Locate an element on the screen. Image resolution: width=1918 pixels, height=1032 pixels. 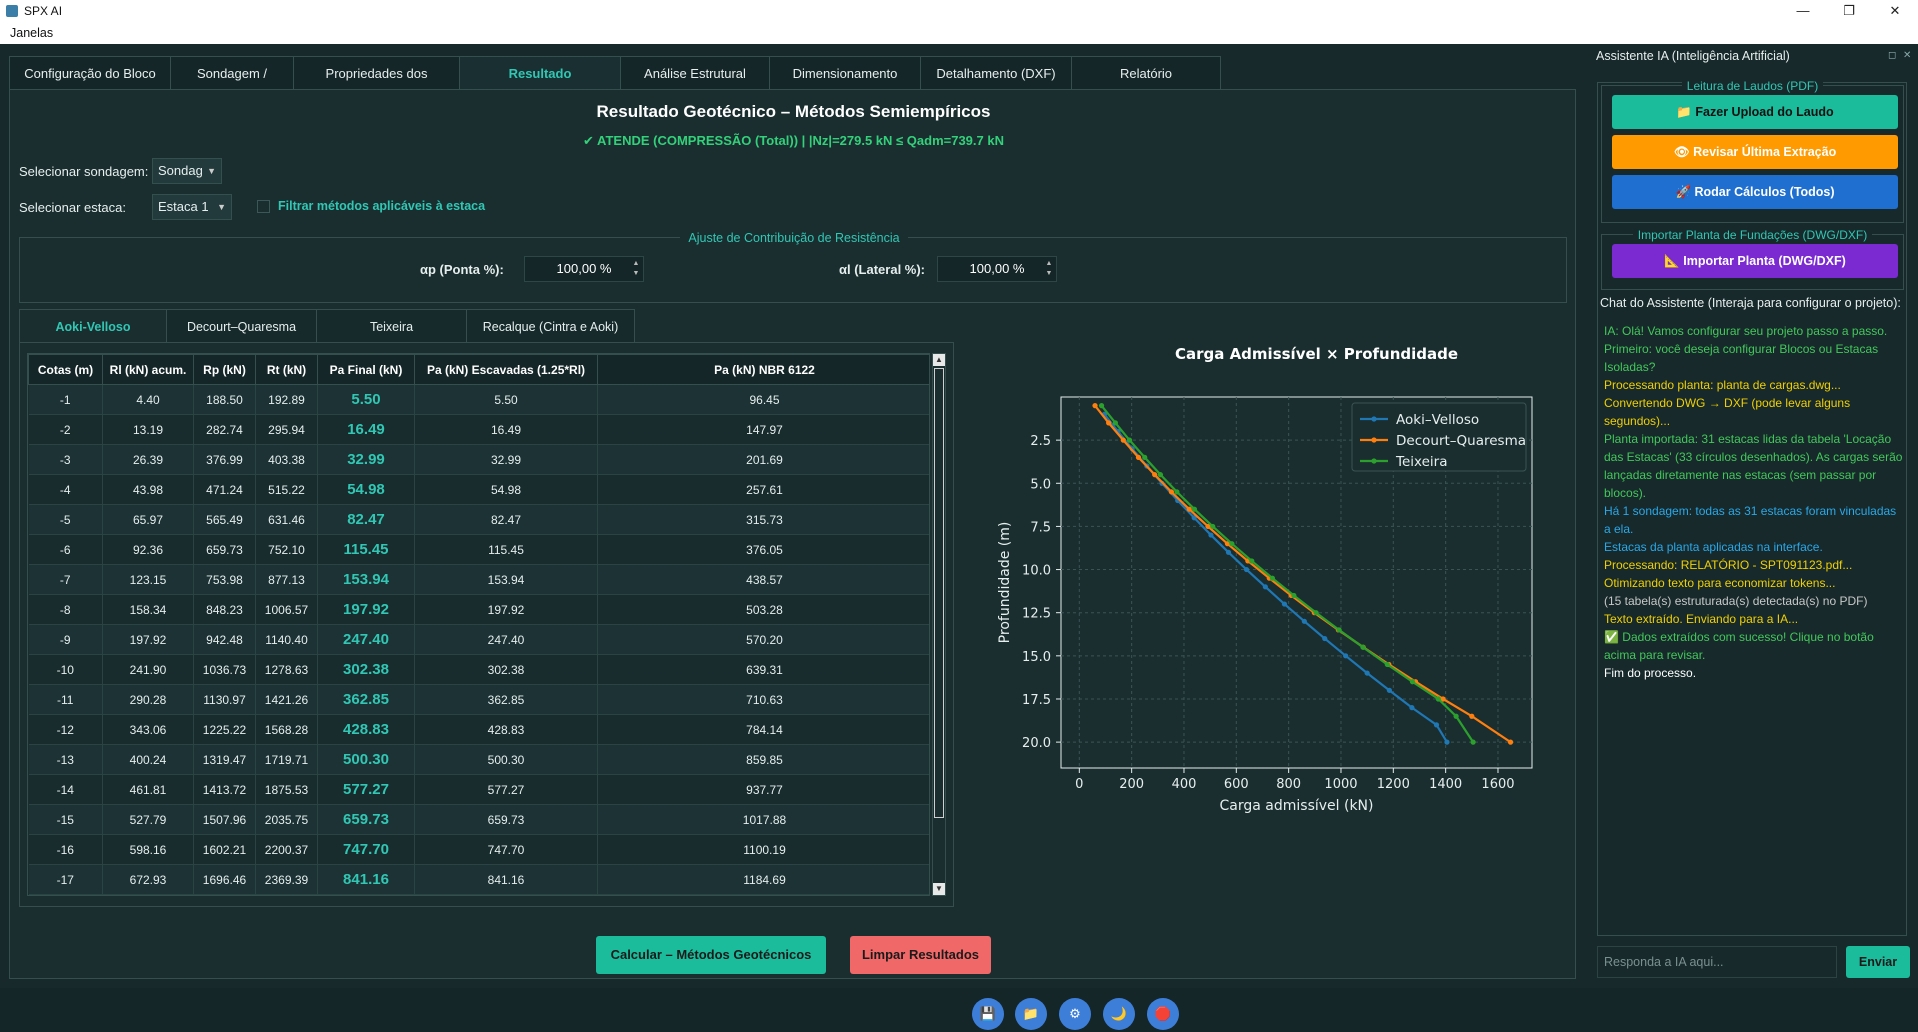
tab-sondagem: Sondagem / NSPT is located at coordinates (232, 85).